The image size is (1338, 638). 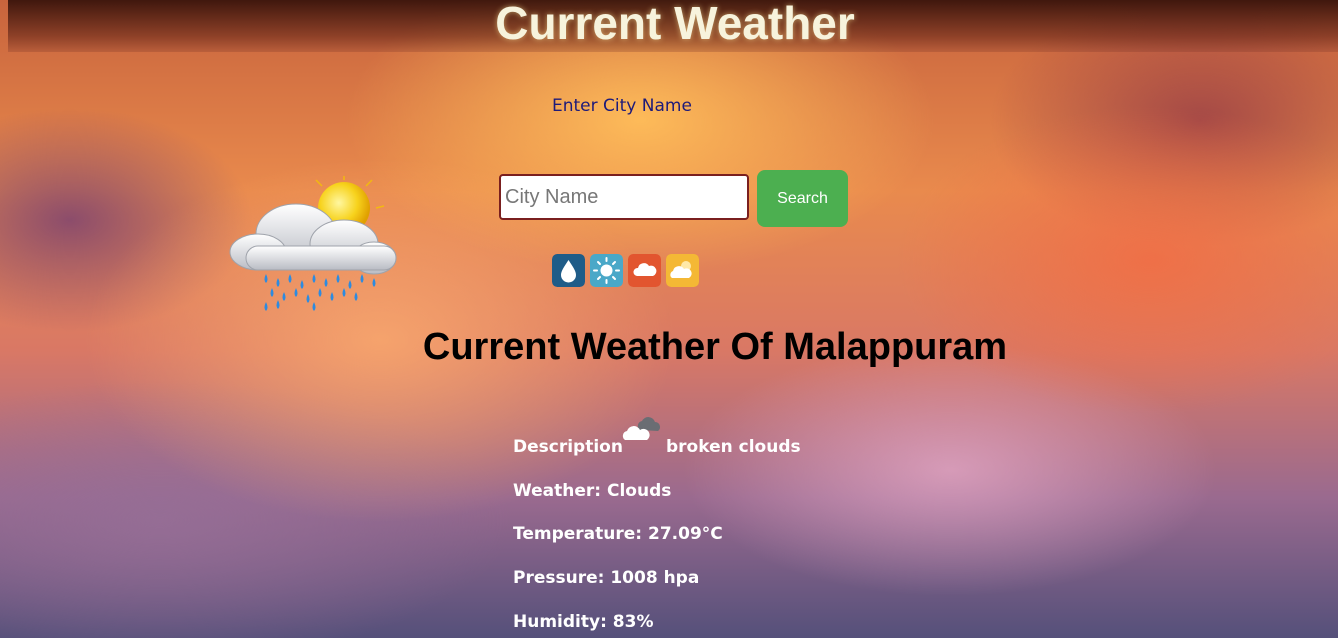 What do you see at coordinates (622, 106) in the screenshot?
I see `city-input-label: Enter City Name` at bounding box center [622, 106].